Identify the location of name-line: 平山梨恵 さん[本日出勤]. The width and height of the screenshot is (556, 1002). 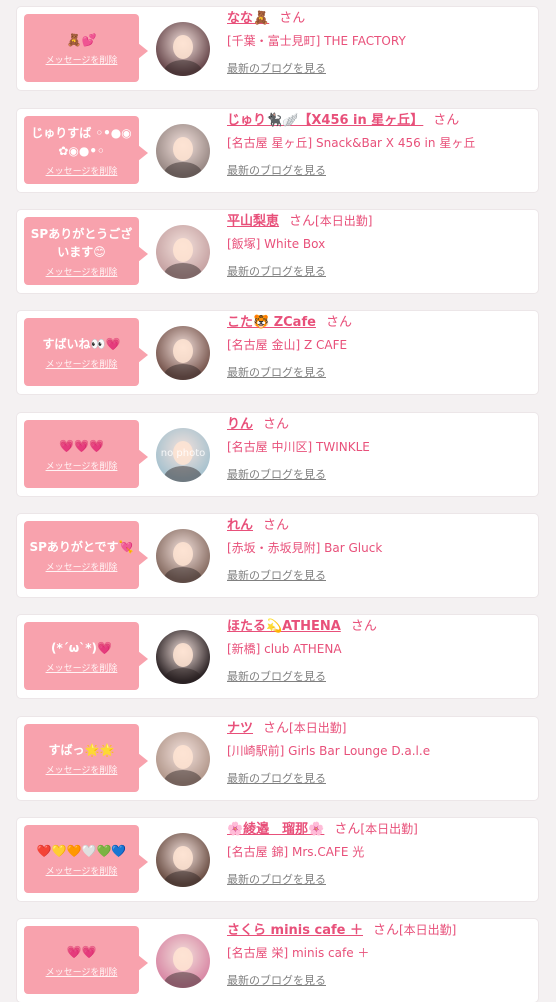
(299, 221).